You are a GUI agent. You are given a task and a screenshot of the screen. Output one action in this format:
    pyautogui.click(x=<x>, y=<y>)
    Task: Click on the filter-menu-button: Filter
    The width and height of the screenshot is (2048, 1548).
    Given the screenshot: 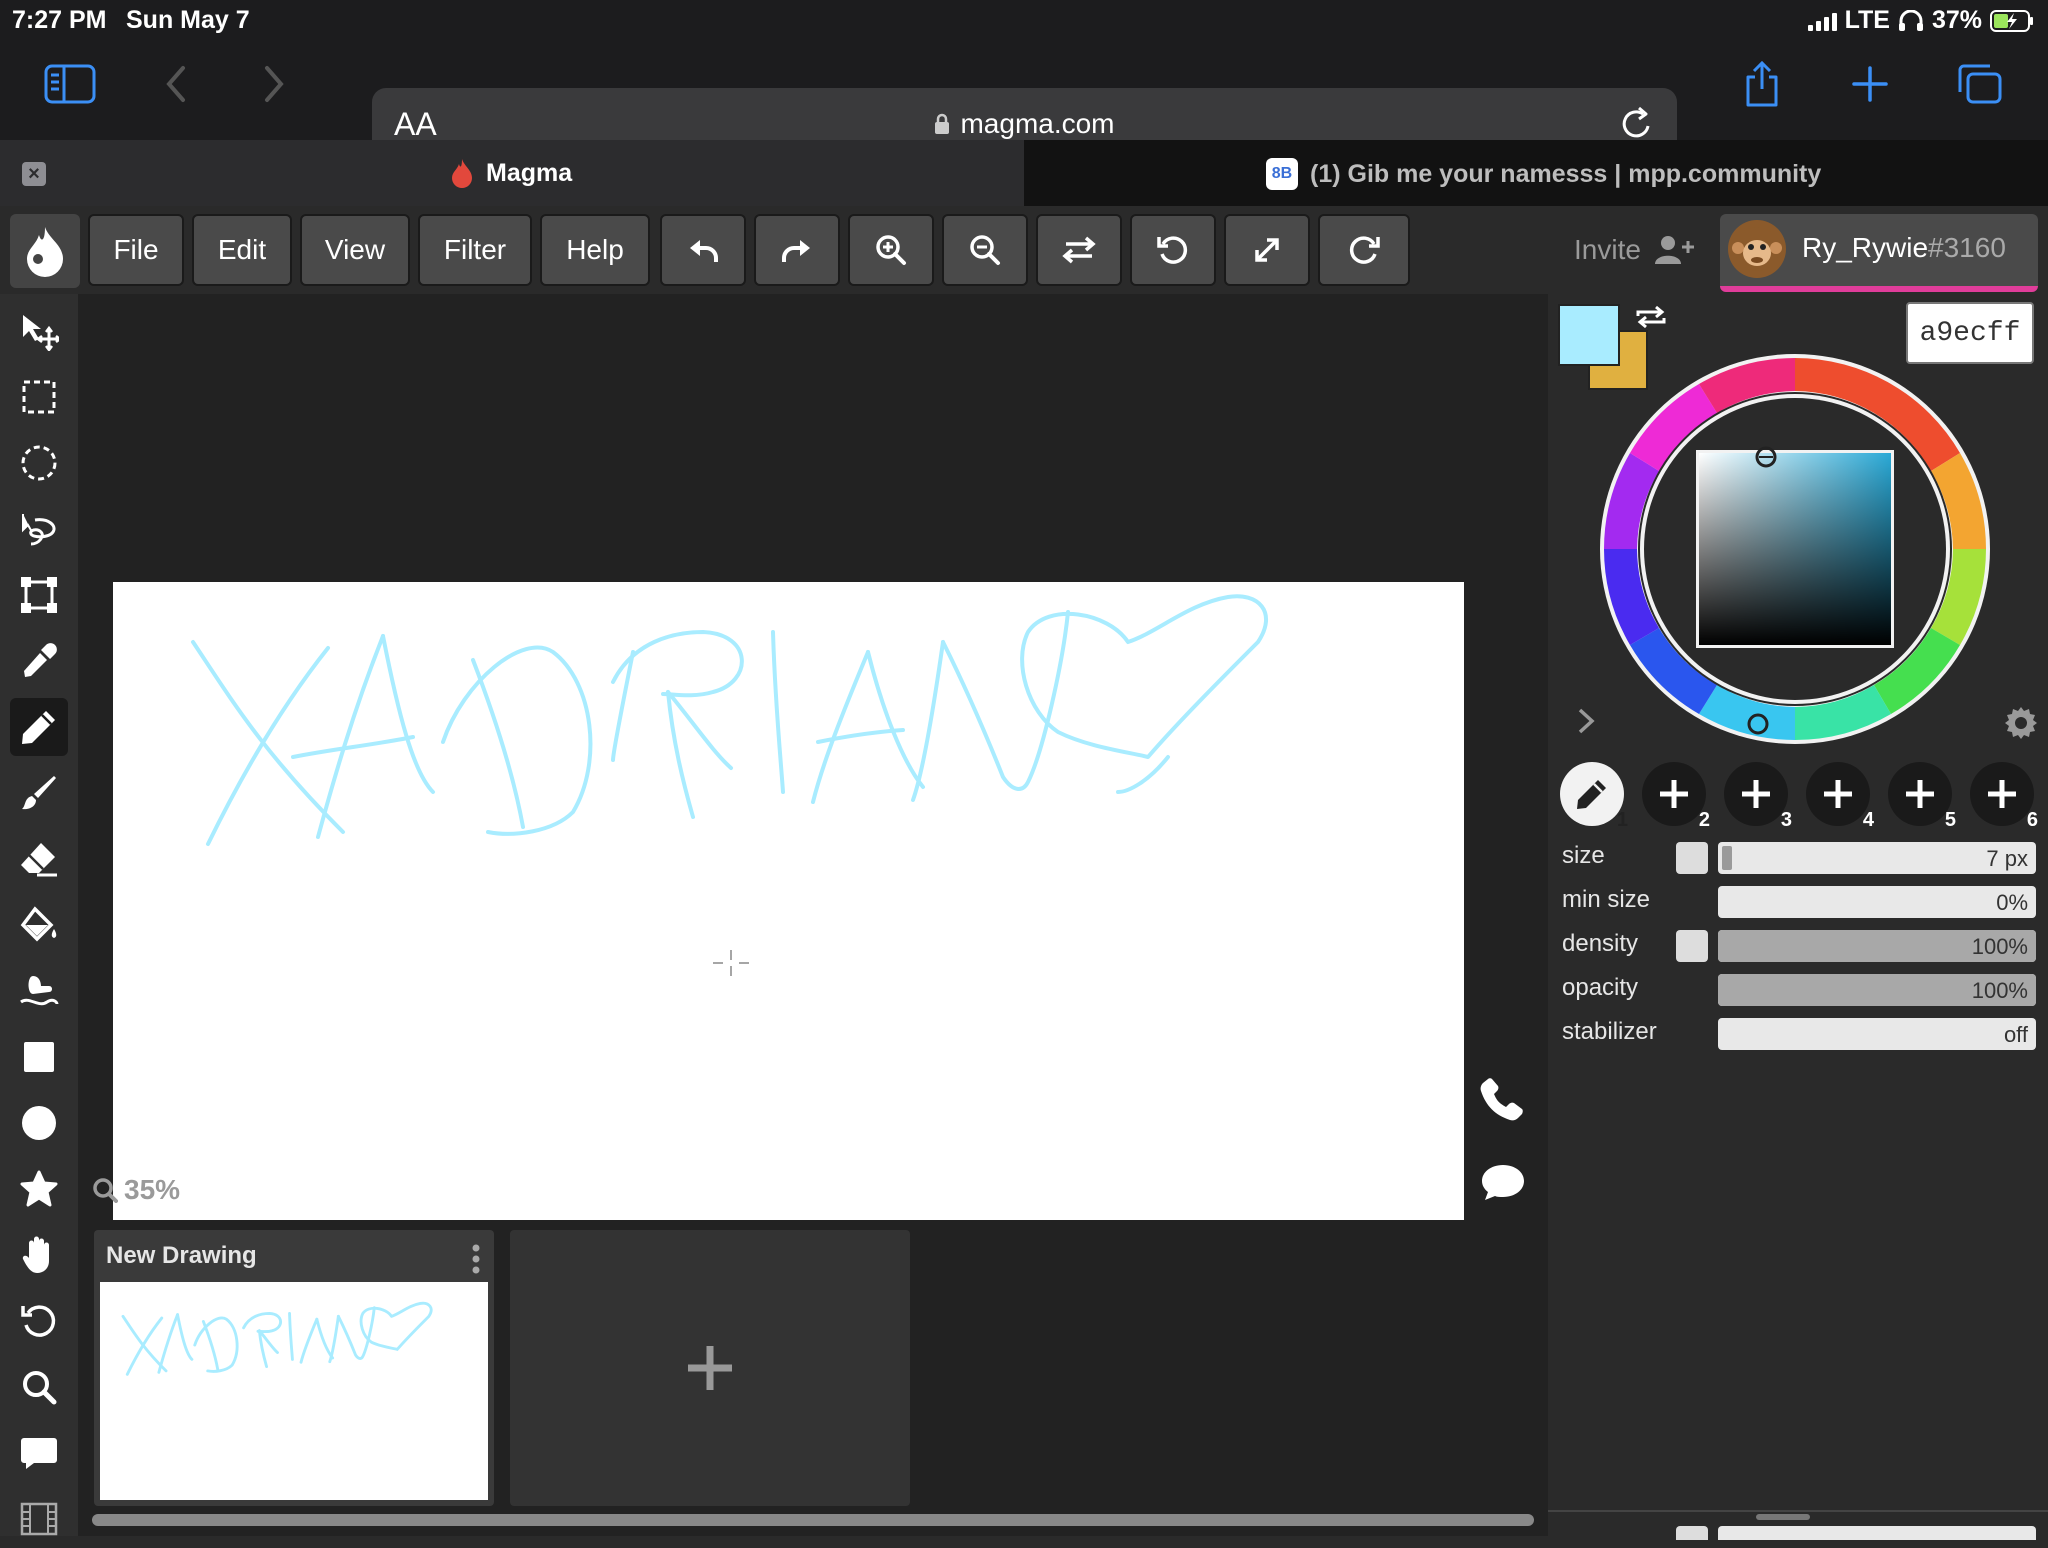 What is the action you would take?
    pyautogui.click(x=475, y=250)
    